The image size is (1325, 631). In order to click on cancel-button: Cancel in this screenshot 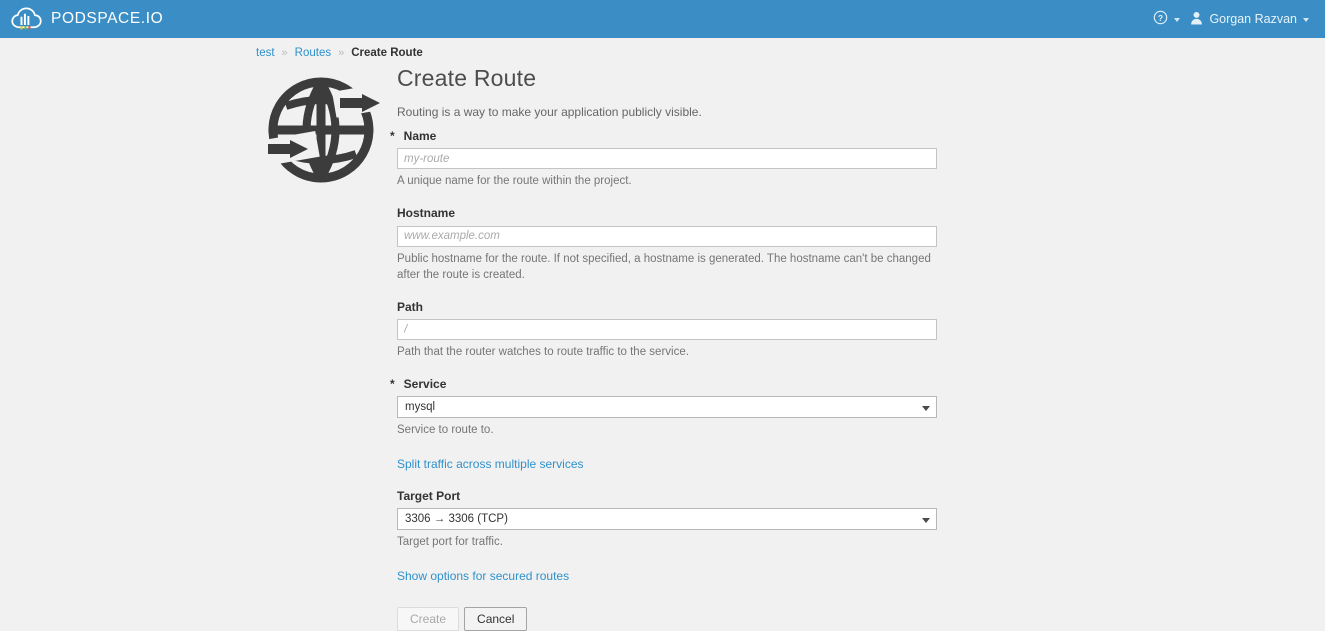, I will do `click(496, 619)`.